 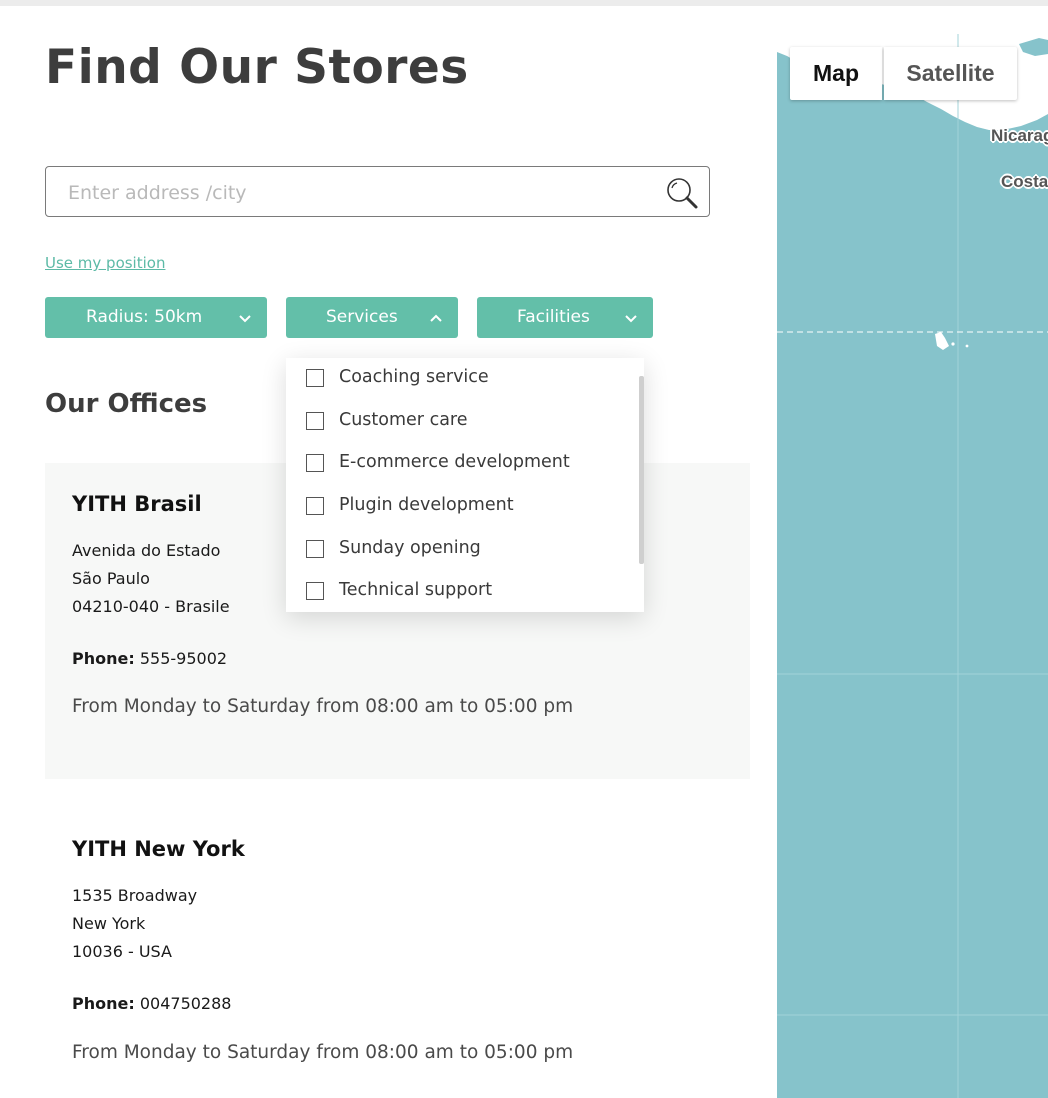 I want to click on service-option-label: Coaching service, so click(x=414, y=377).